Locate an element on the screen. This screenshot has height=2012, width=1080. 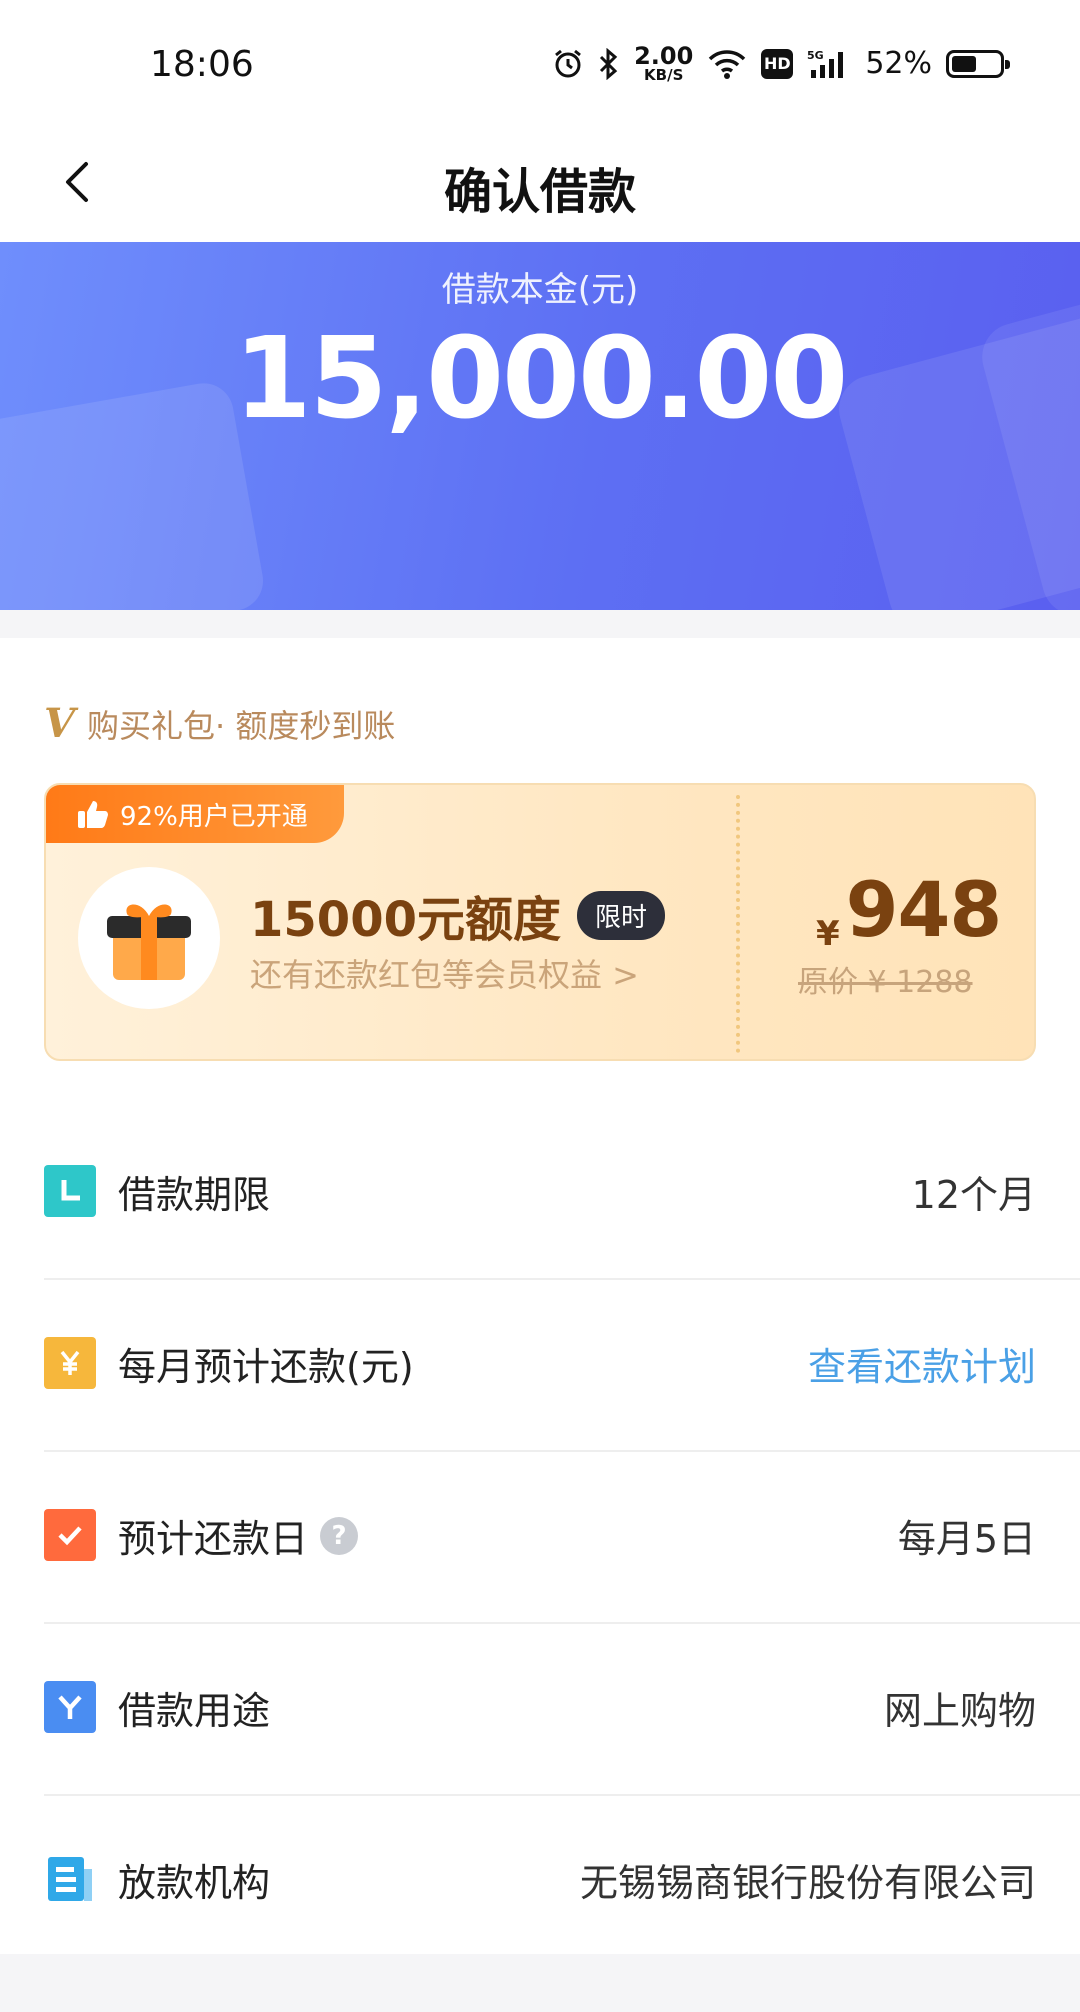
clock-icon is located at coordinates (70, 1191).